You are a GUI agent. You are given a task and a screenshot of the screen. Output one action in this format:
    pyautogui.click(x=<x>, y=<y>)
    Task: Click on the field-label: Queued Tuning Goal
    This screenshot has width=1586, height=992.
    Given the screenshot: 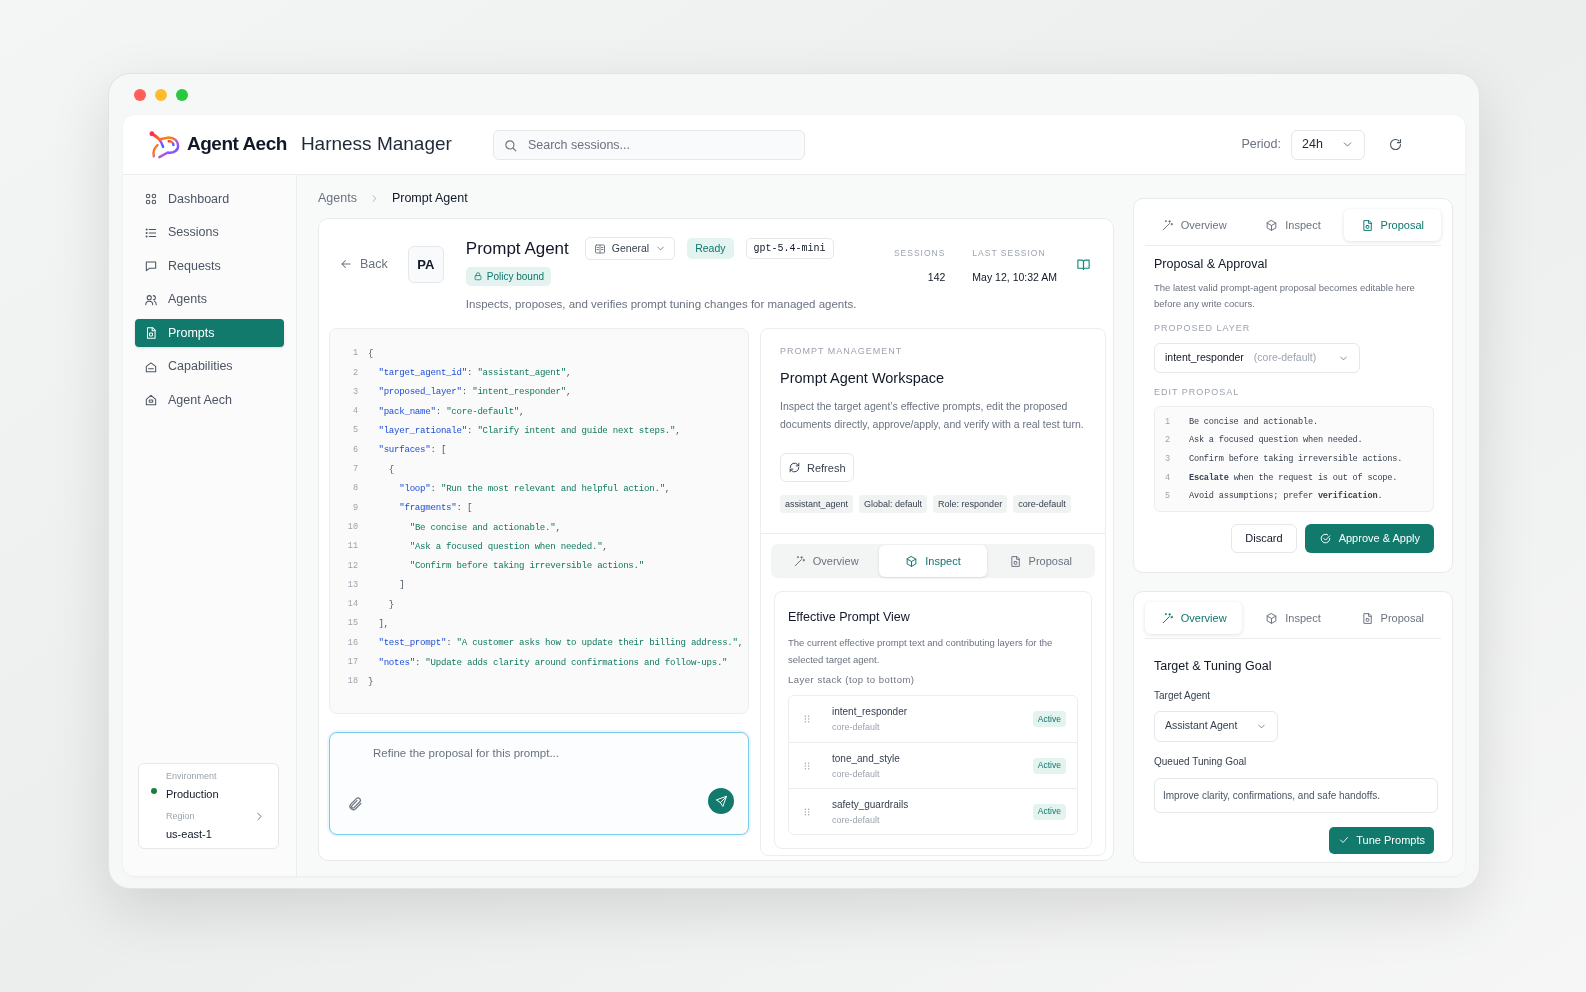 What is the action you would take?
    pyautogui.click(x=1200, y=761)
    